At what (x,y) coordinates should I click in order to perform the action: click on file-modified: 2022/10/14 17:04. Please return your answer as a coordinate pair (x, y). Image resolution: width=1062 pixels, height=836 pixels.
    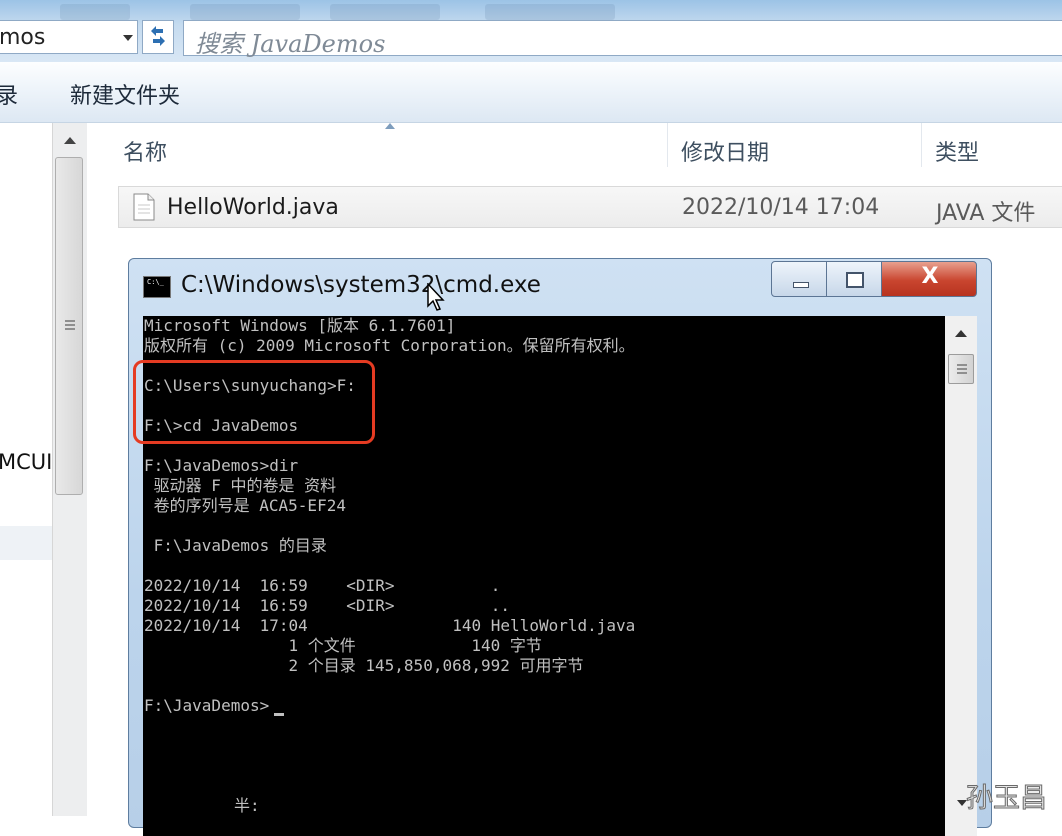
    Looking at the image, I should click on (781, 207).